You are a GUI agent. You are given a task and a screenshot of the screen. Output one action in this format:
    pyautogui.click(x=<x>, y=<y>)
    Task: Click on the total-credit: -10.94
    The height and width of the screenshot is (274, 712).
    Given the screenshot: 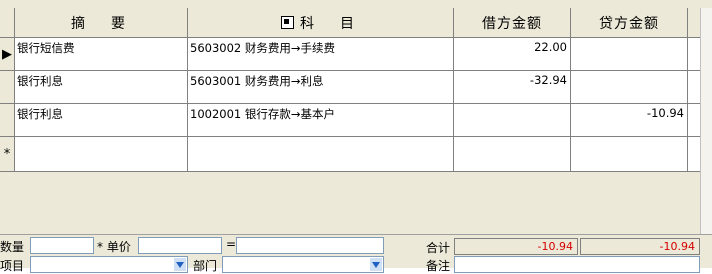 What is the action you would take?
    pyautogui.click(x=640, y=246)
    